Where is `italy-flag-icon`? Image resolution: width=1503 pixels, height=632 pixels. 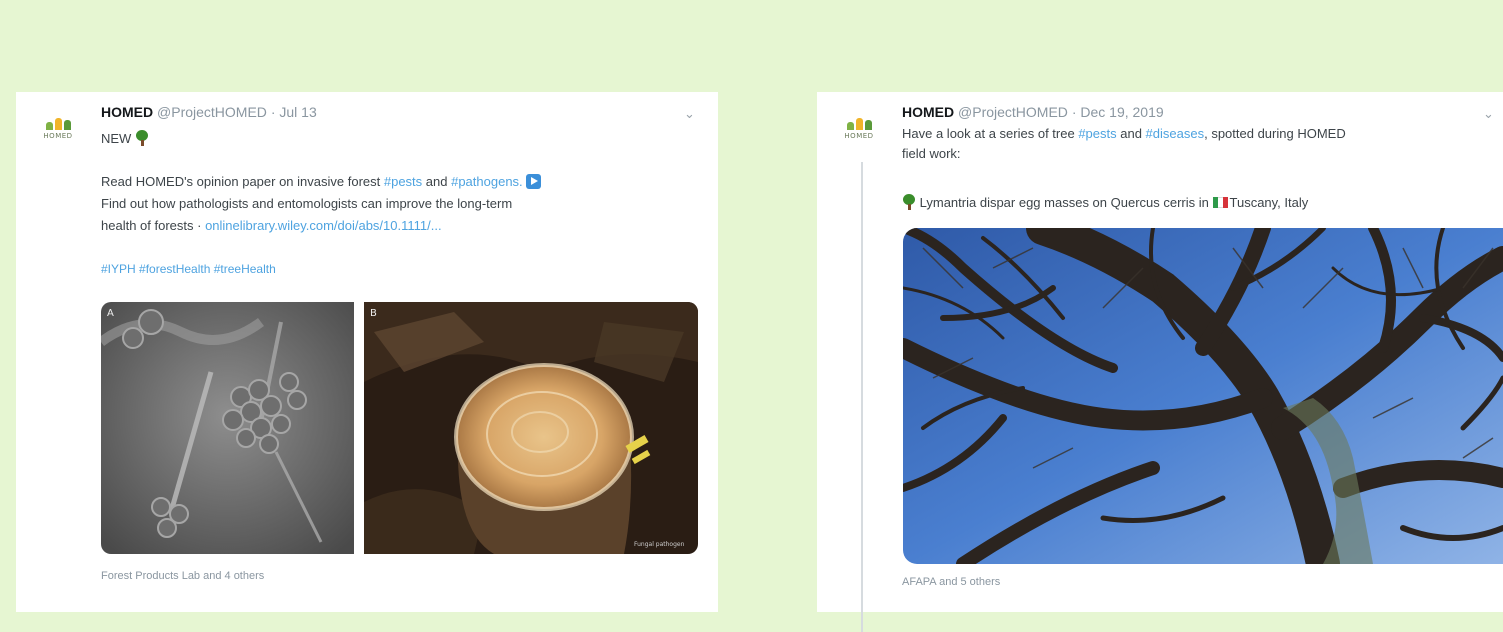 italy-flag-icon is located at coordinates (1220, 202).